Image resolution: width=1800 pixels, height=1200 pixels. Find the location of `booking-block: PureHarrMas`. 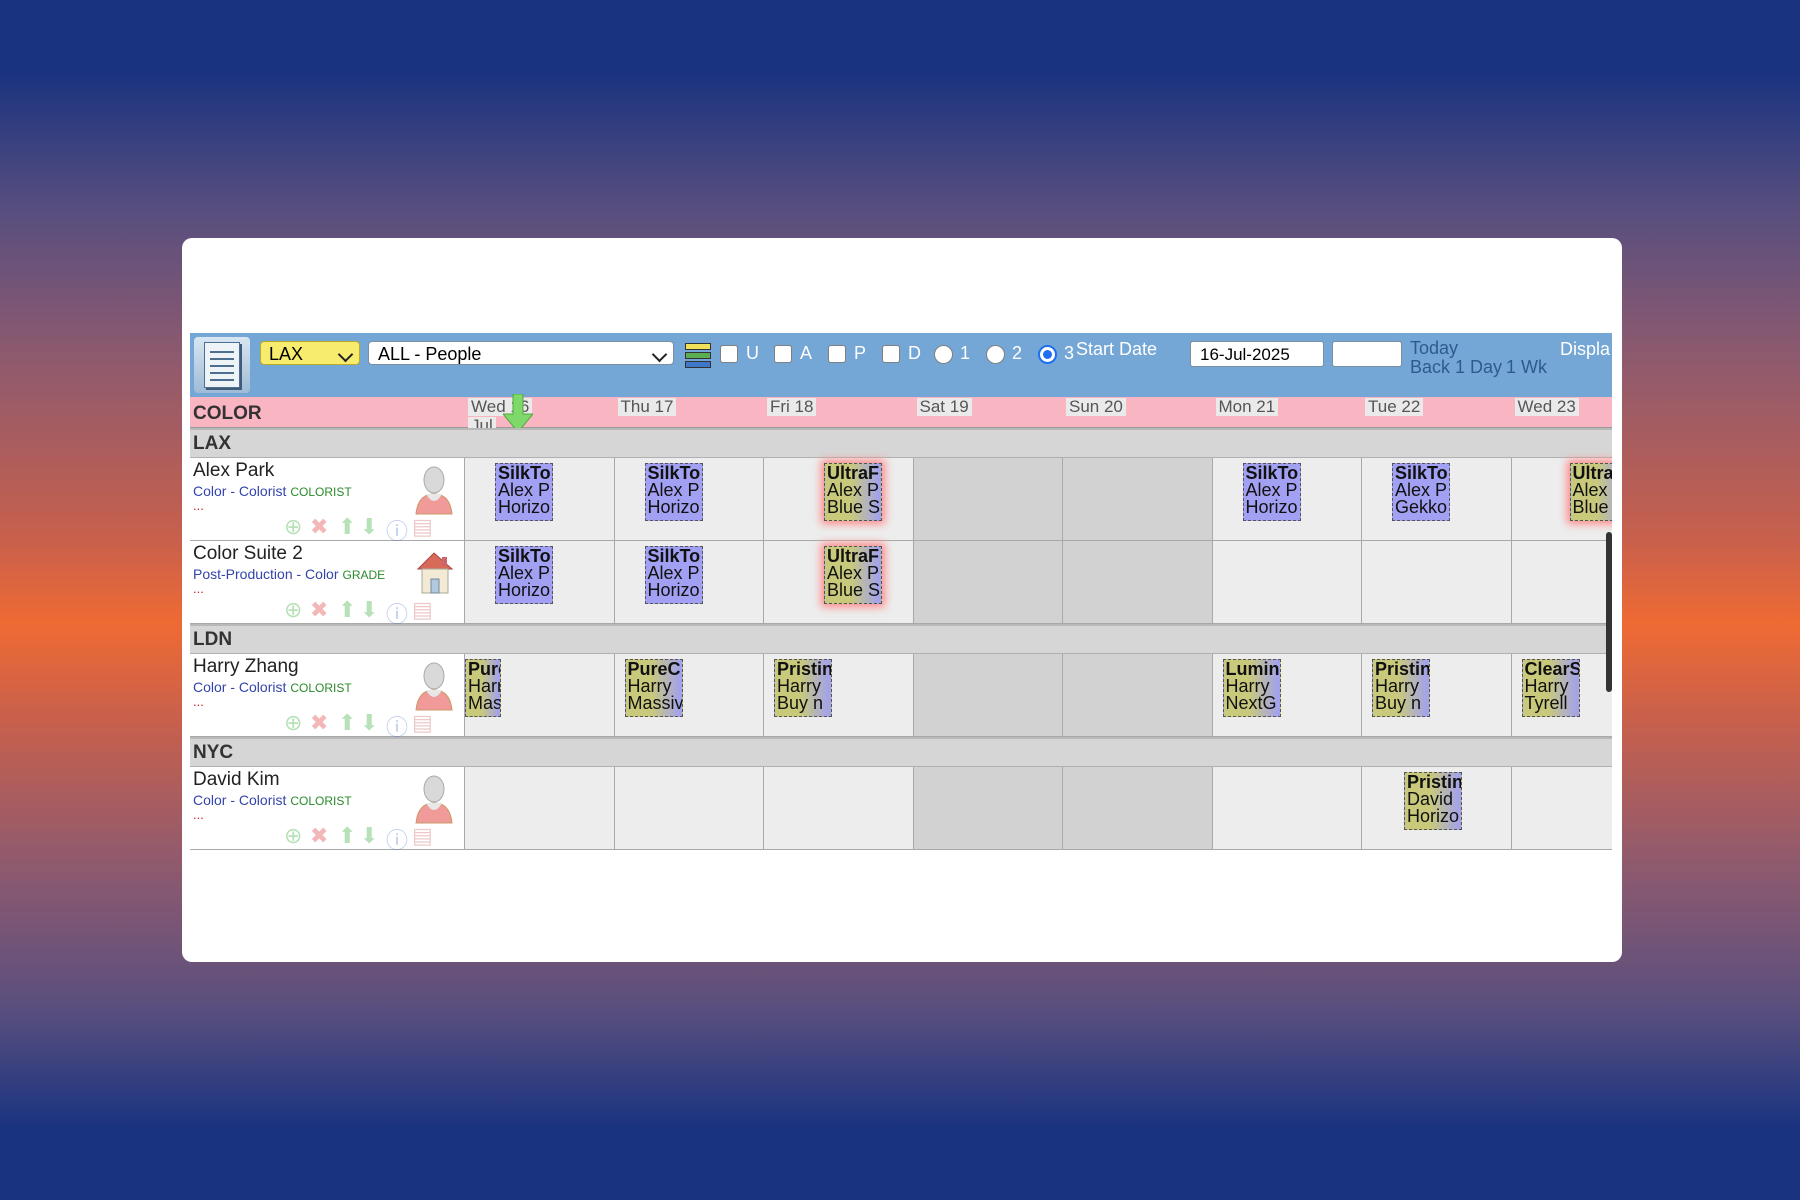

booking-block: PureHarrMas is located at coordinates (483, 688).